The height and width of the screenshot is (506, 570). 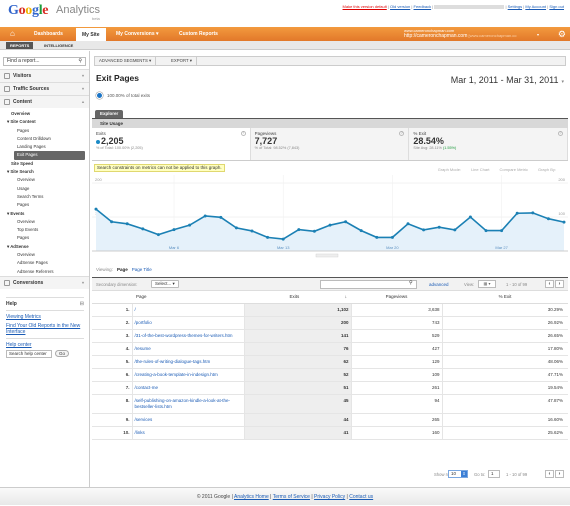 I want to click on sidebar-item: Content Drilldown, so click(x=44, y=139).